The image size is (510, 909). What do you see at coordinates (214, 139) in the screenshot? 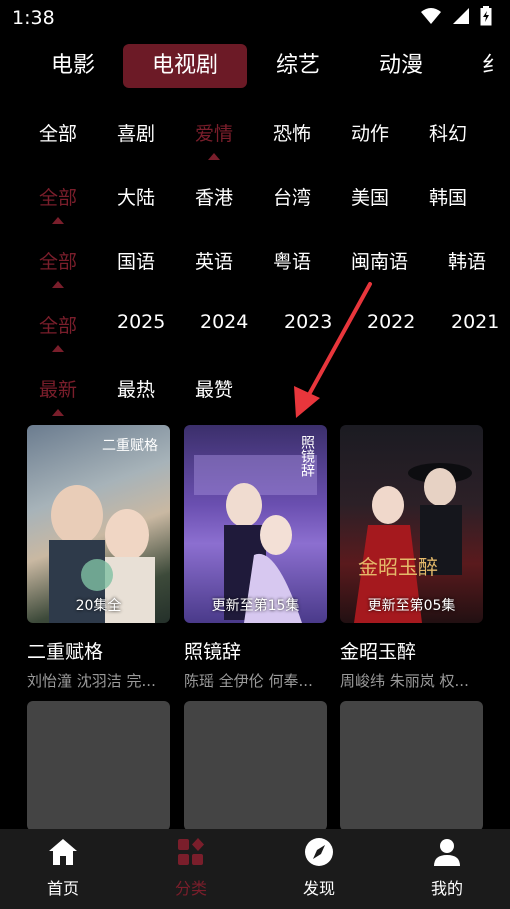
I see `genre-chip-romance: 爱情` at bounding box center [214, 139].